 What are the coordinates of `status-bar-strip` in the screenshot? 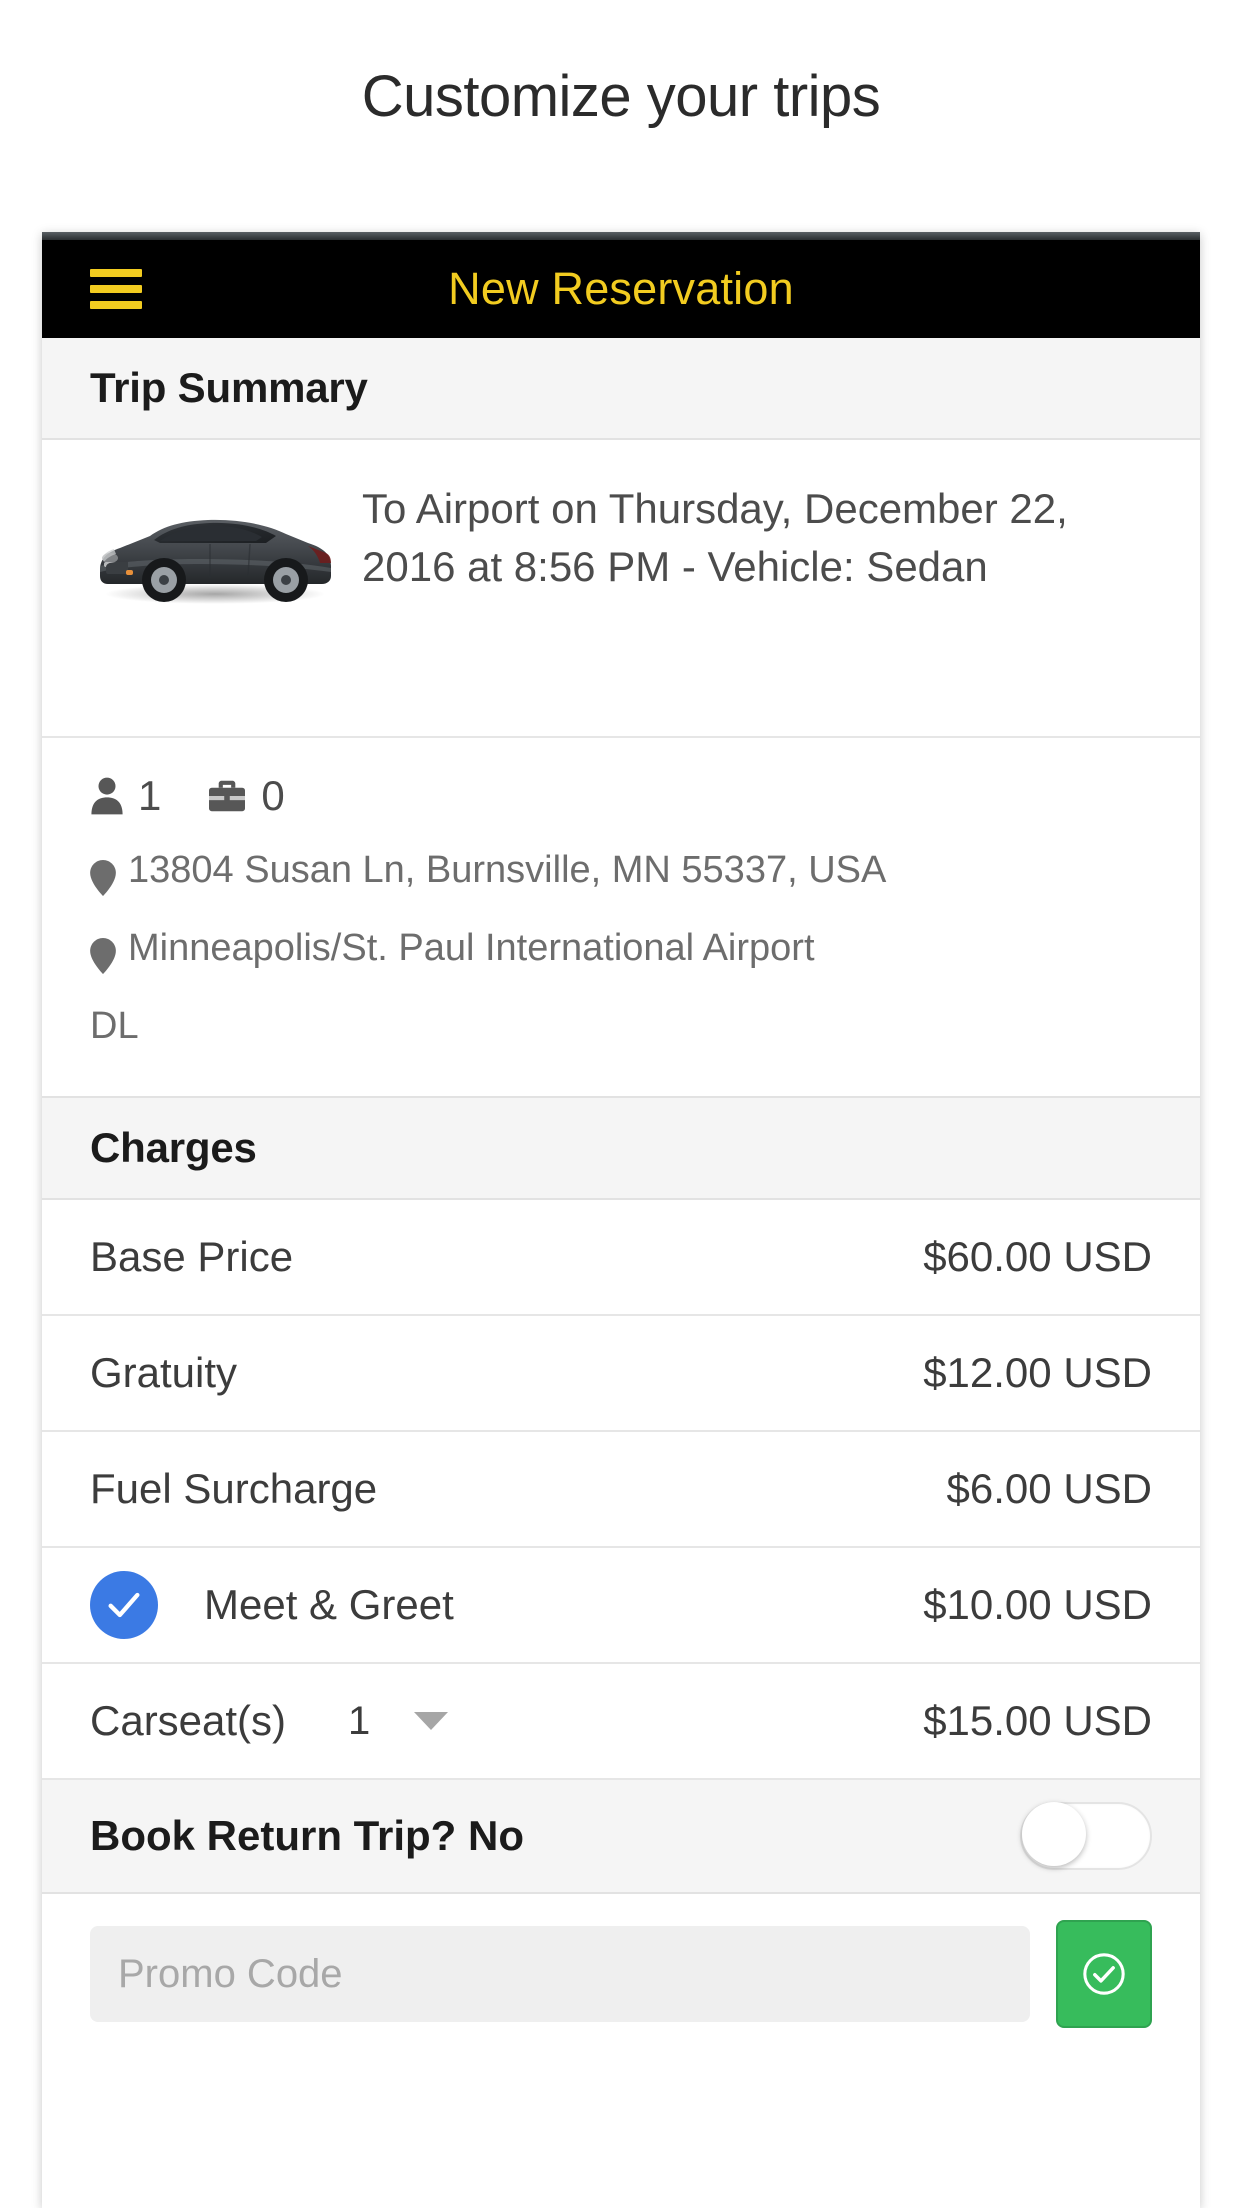 It's located at (621, 236).